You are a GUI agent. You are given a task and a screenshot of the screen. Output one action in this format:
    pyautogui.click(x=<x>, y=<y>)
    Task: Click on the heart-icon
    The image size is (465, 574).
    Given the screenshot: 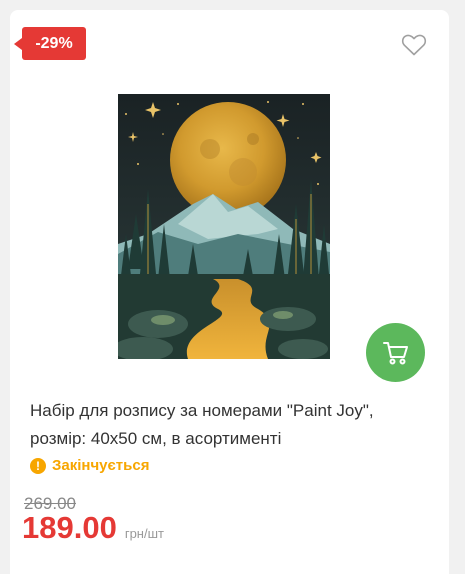 What is the action you would take?
    pyautogui.click(x=414, y=45)
    